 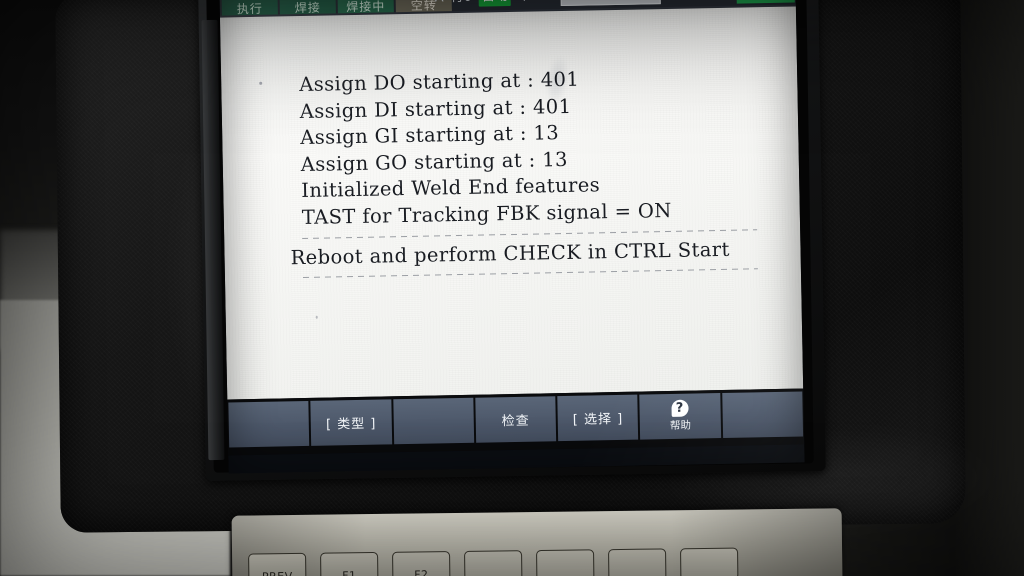 I want to click on keypad-top-row: PREV F1 F2, so click(x=493, y=561).